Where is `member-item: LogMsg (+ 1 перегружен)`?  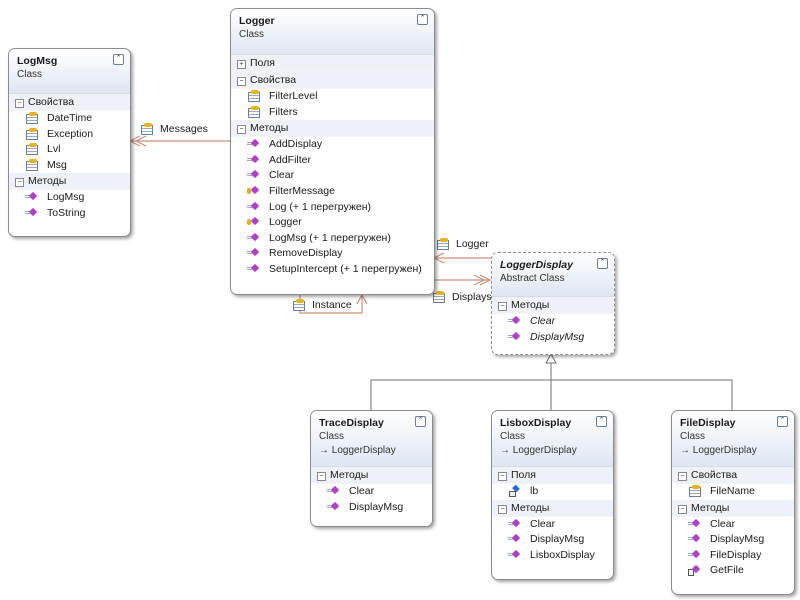 member-item: LogMsg (+ 1 перегружен) is located at coordinates (332, 239).